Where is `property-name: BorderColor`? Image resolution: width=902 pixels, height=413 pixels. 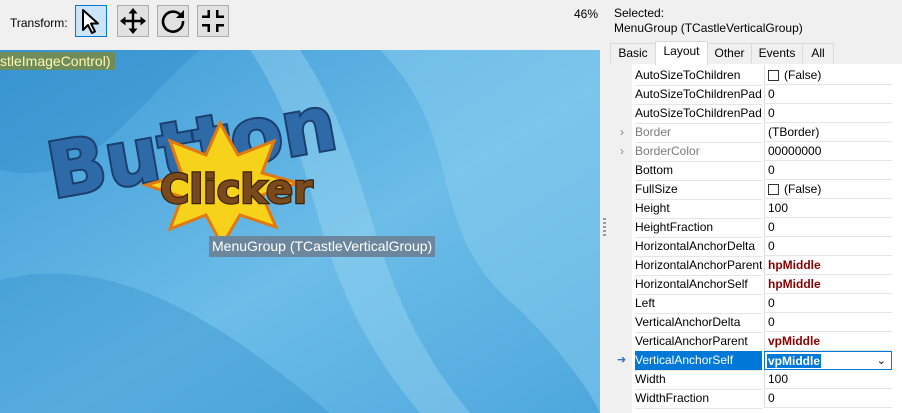
property-name: BorderColor is located at coordinates (698, 152).